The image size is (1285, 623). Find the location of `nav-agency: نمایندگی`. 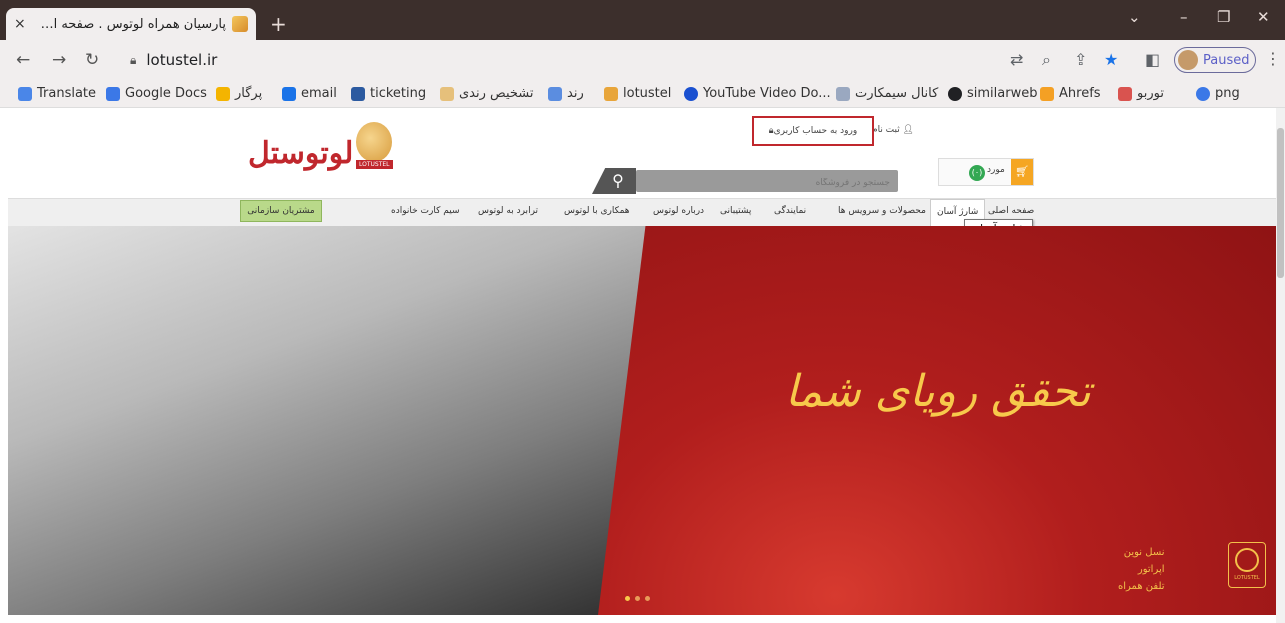

nav-agency: نمایندگی is located at coordinates (790, 211).